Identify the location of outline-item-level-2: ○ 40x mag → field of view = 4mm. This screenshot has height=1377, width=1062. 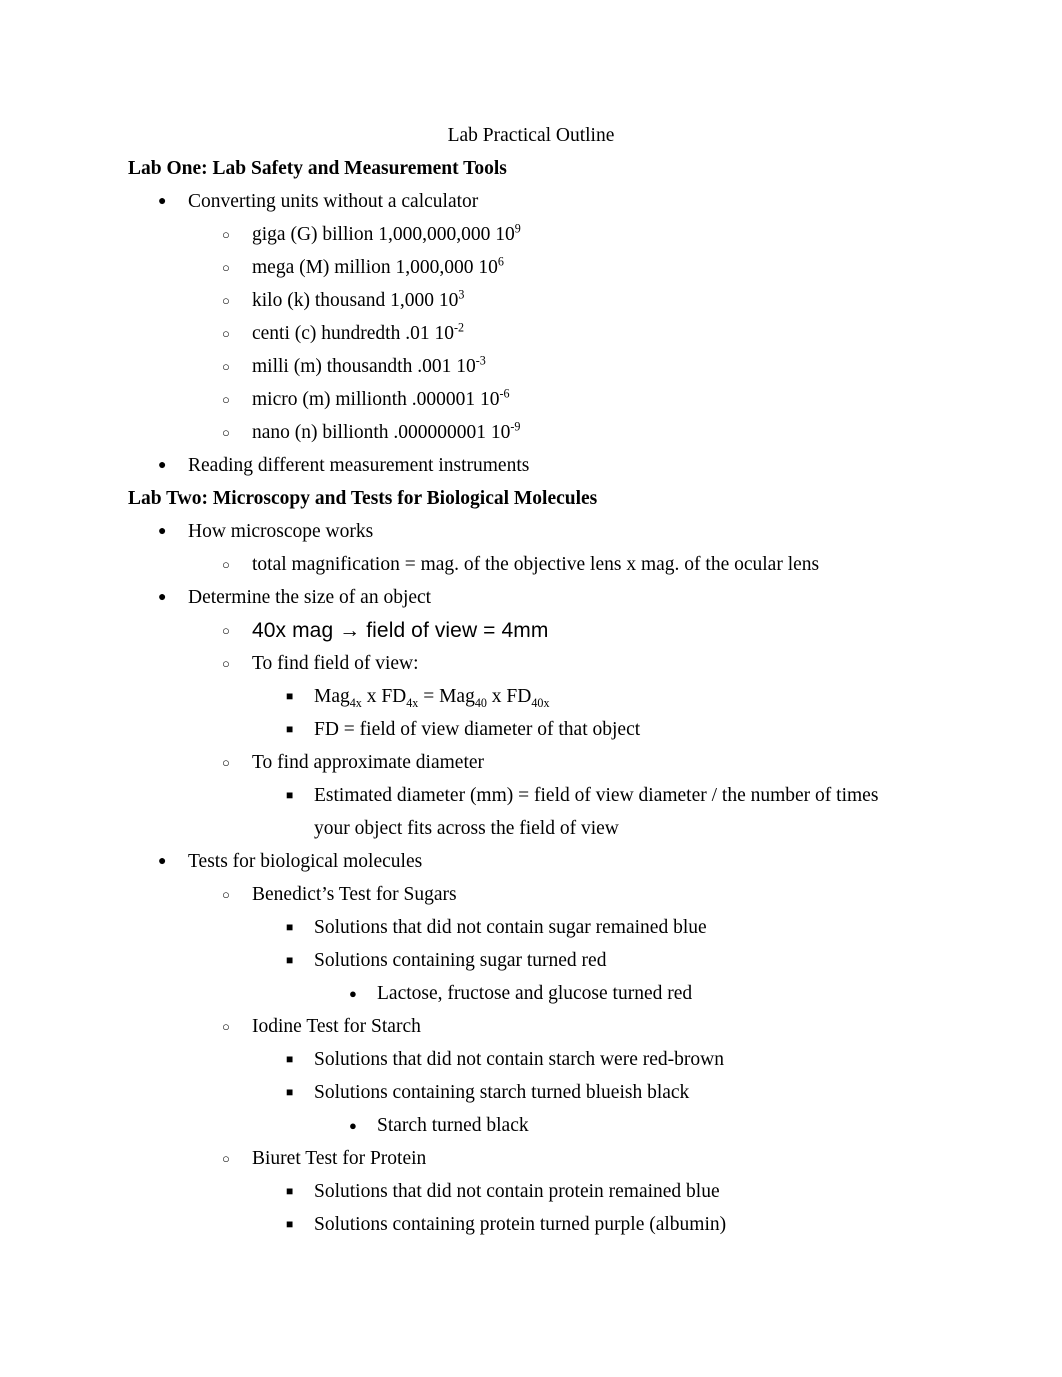
(531, 630).